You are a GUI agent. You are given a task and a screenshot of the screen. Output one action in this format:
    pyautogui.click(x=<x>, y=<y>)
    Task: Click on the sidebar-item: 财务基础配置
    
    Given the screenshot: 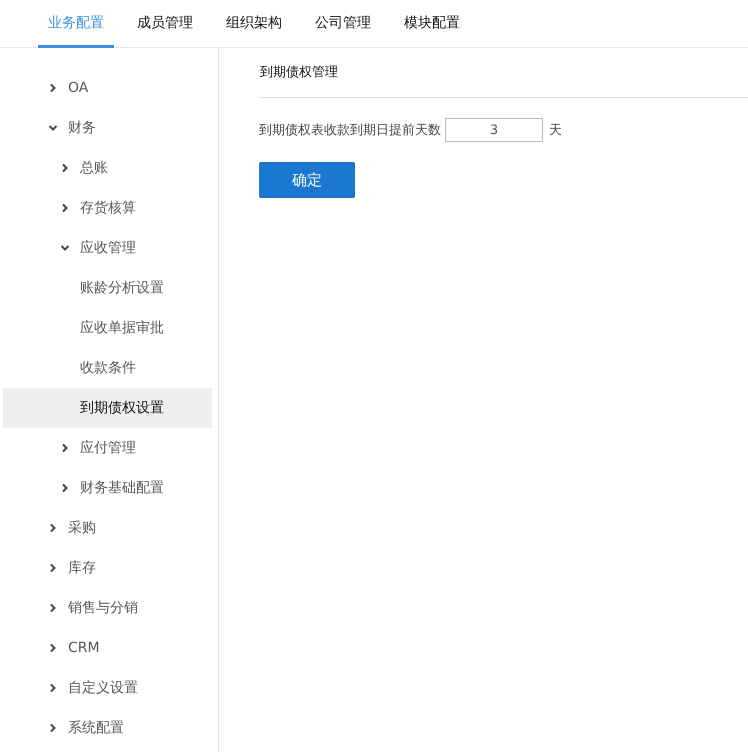 What is the action you would take?
    pyautogui.click(x=107, y=488)
    